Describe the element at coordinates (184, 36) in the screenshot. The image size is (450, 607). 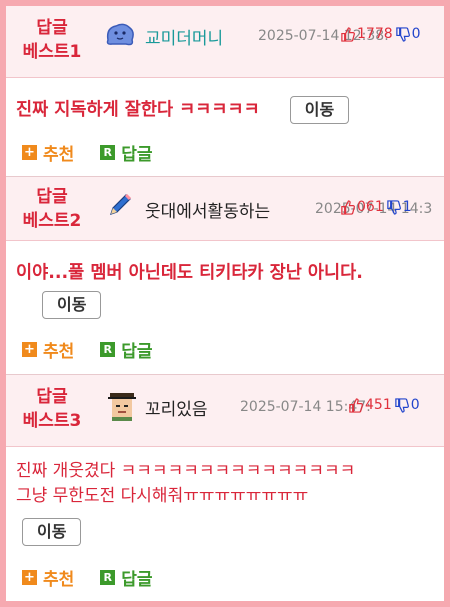
I see `nickname: 교미더머니` at that location.